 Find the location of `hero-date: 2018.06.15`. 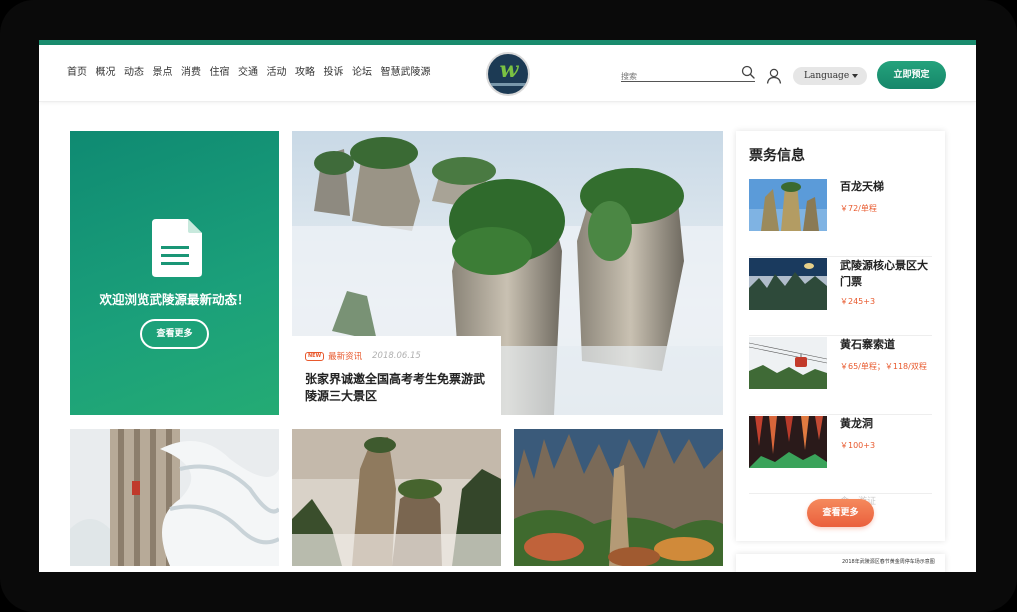

hero-date: 2018.06.15 is located at coordinates (396, 356).